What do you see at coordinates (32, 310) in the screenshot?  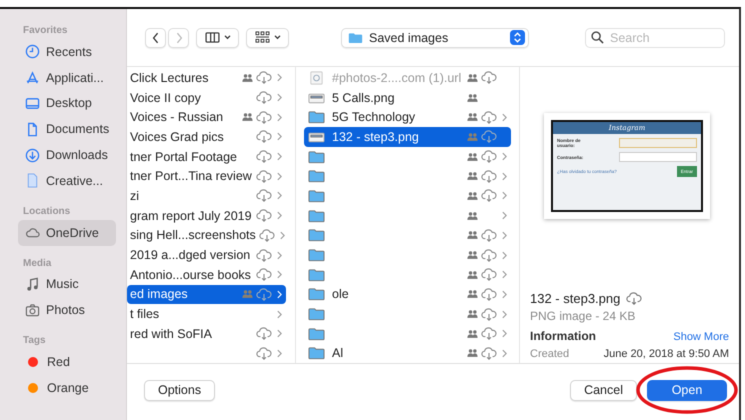 I see `camera-icon` at bounding box center [32, 310].